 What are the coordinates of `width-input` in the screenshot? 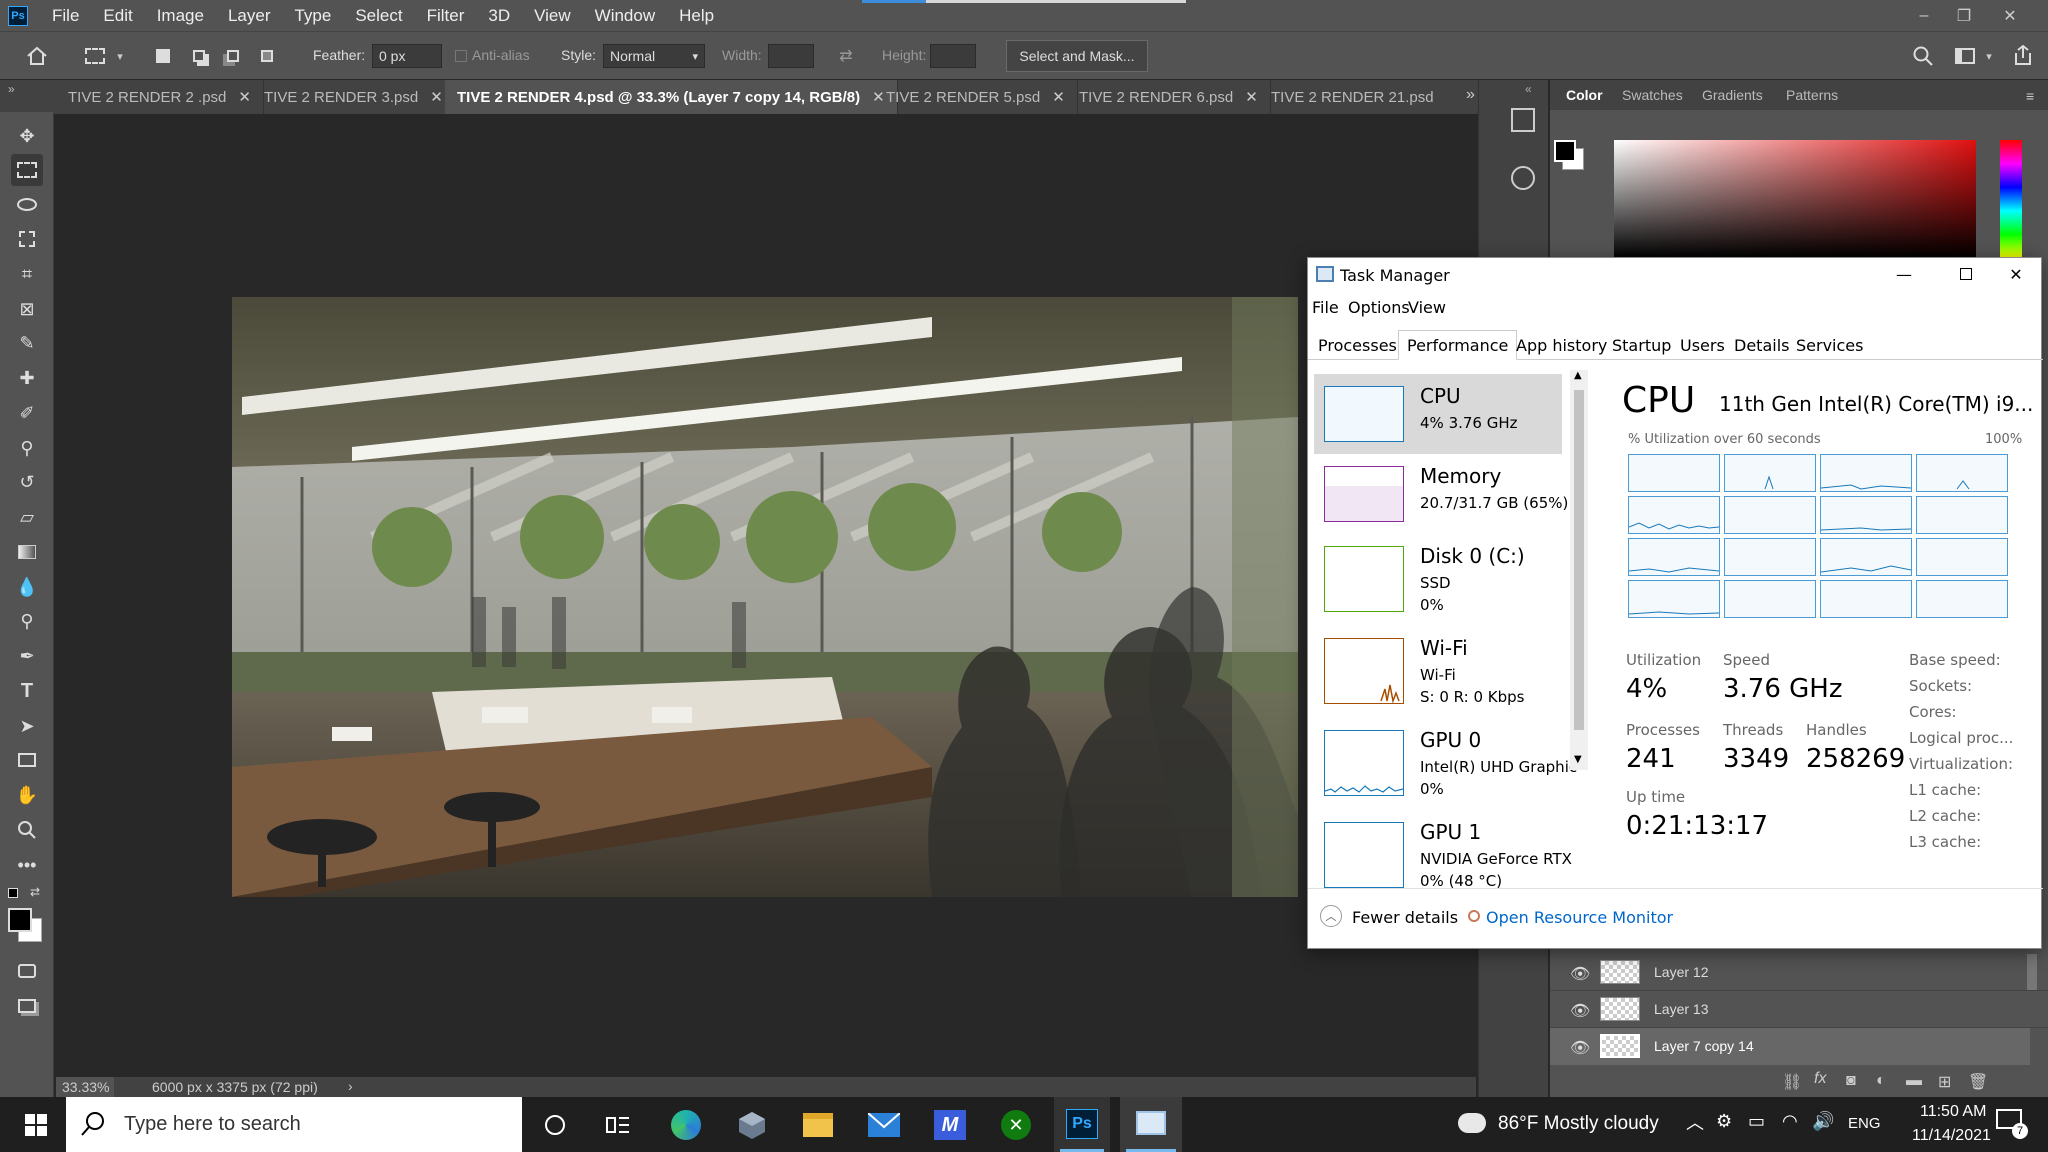 It's located at (791, 56).